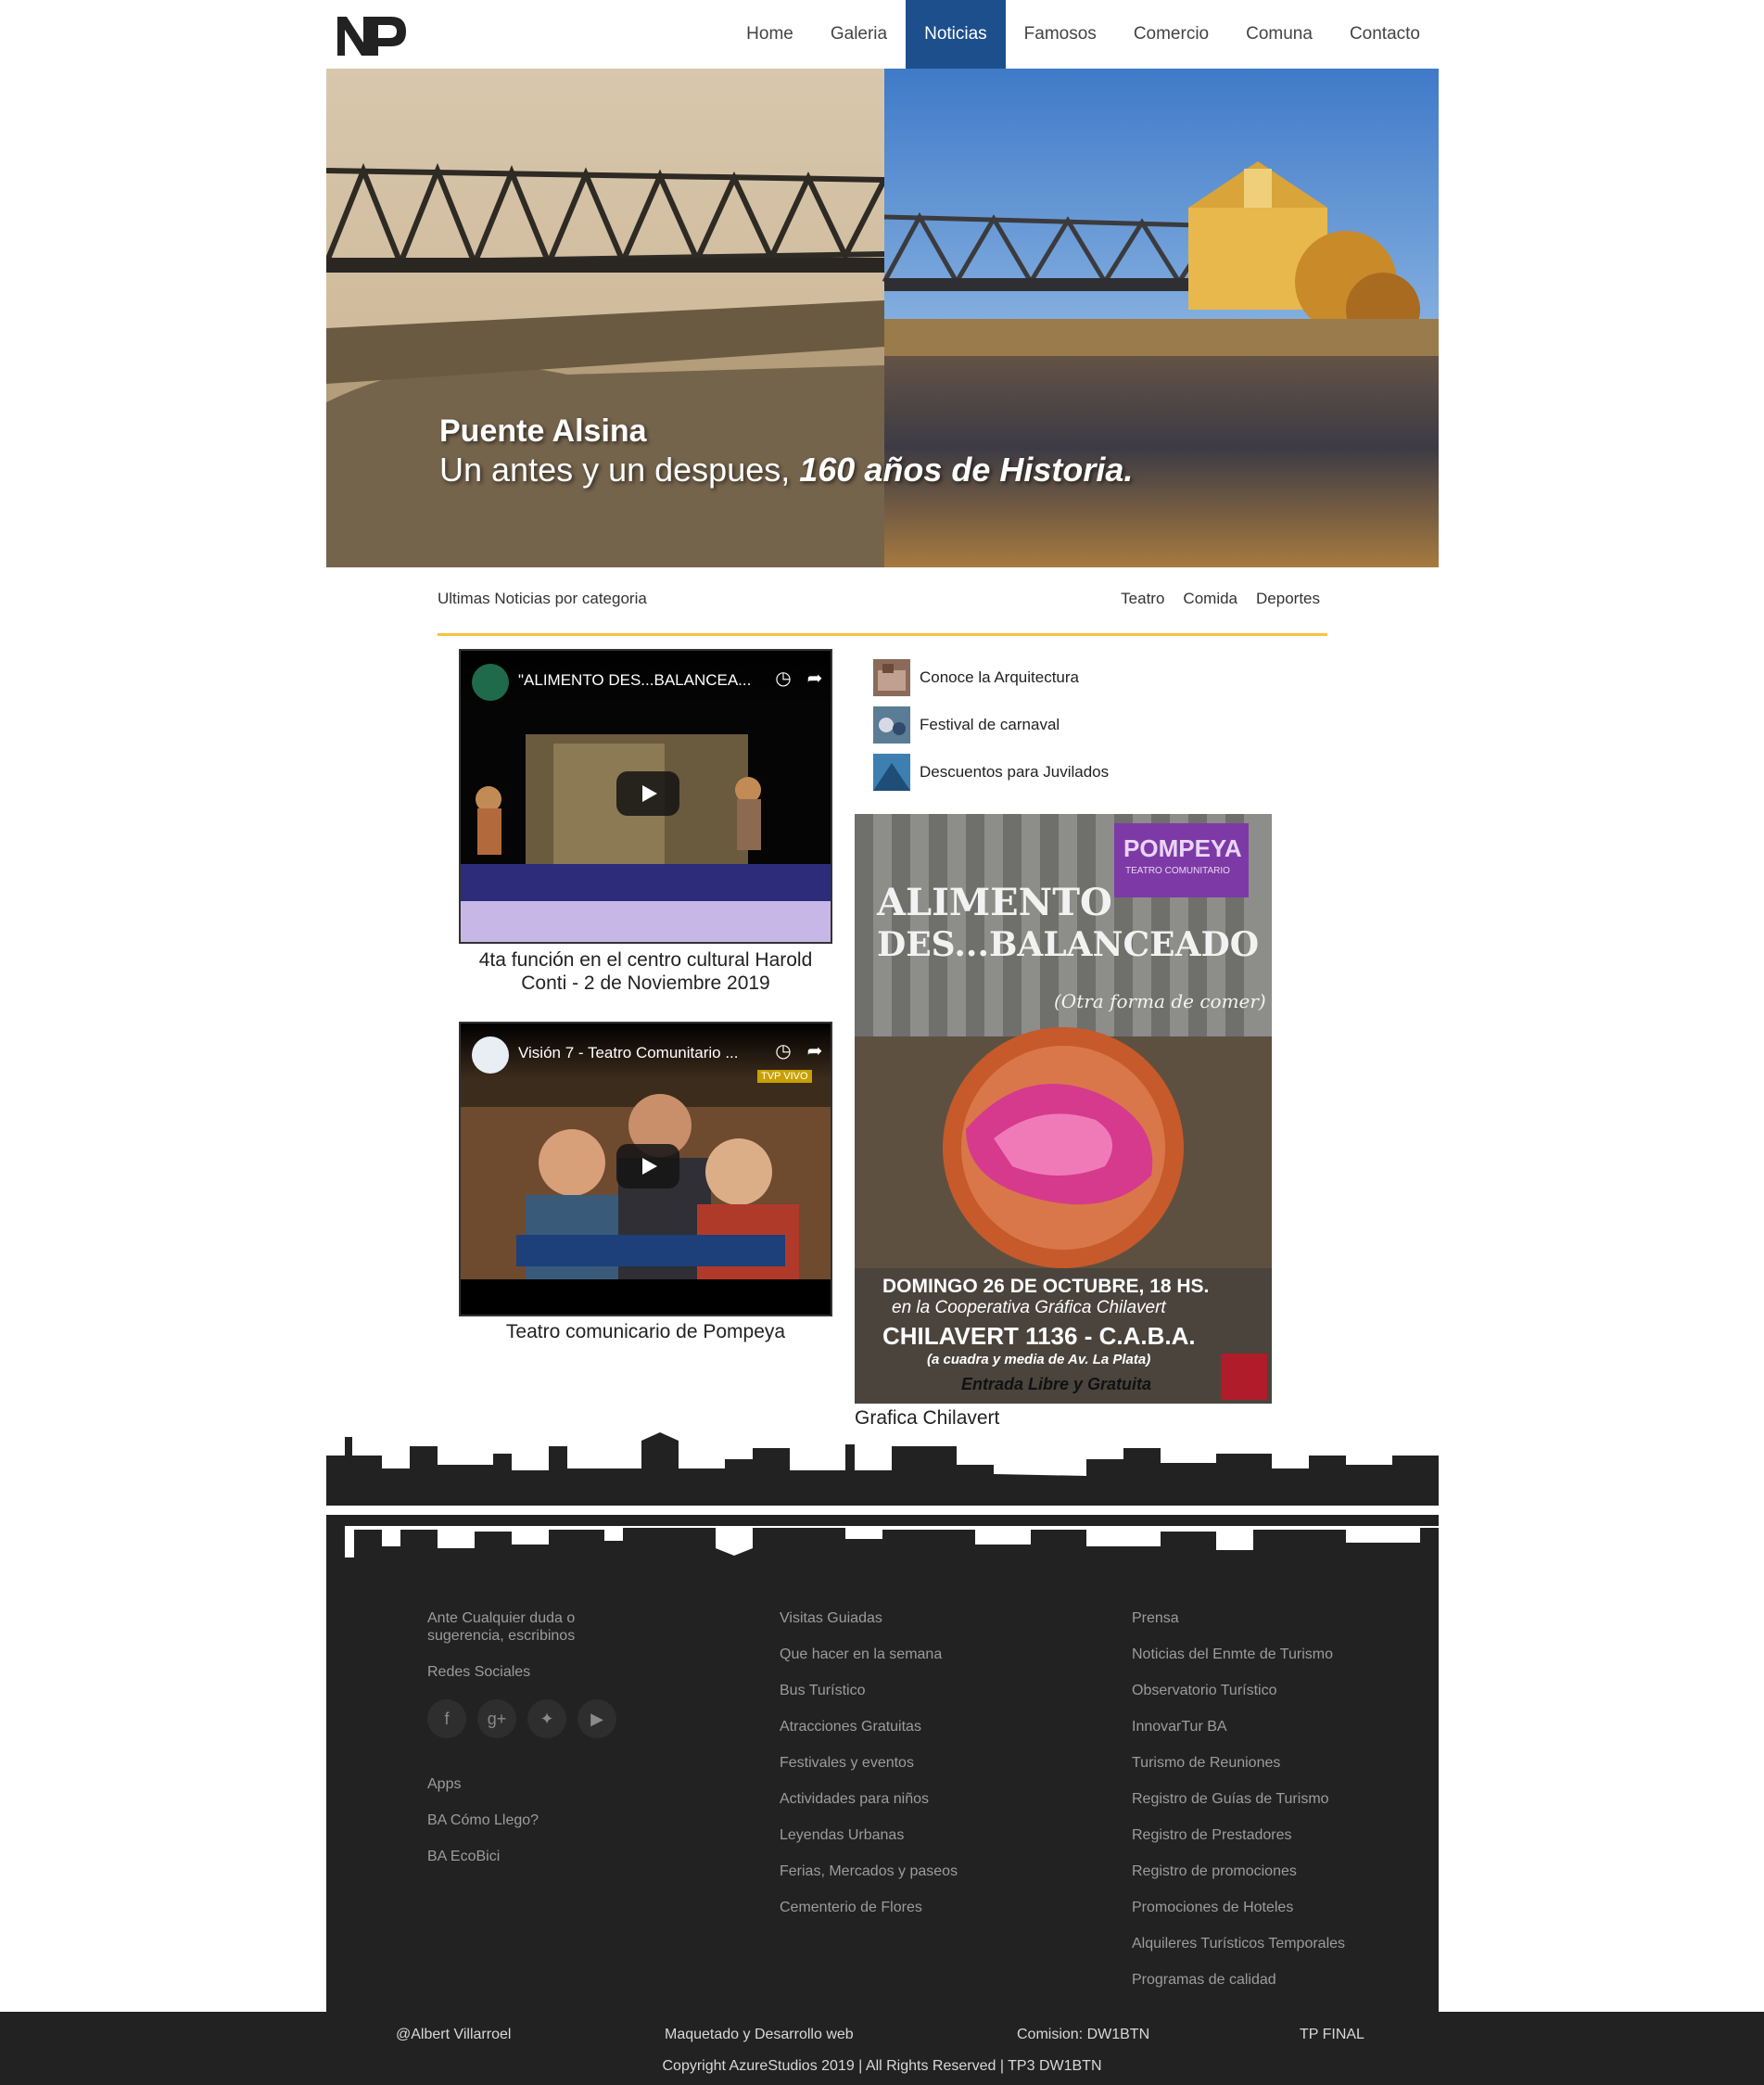 The height and width of the screenshot is (2085, 1764). I want to click on footer-link: Ferias, Mercados y paseos, so click(928, 1871).